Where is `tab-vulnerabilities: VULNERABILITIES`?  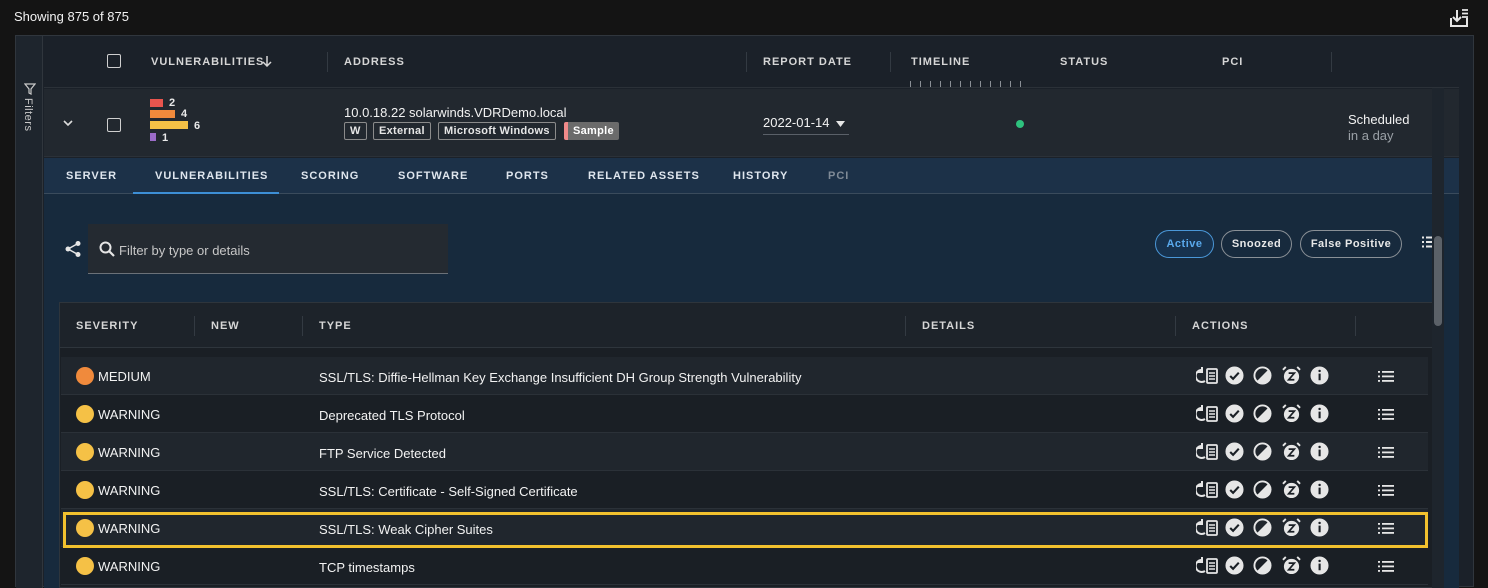
tab-vulnerabilities: VULNERABILITIES is located at coordinates (211, 176).